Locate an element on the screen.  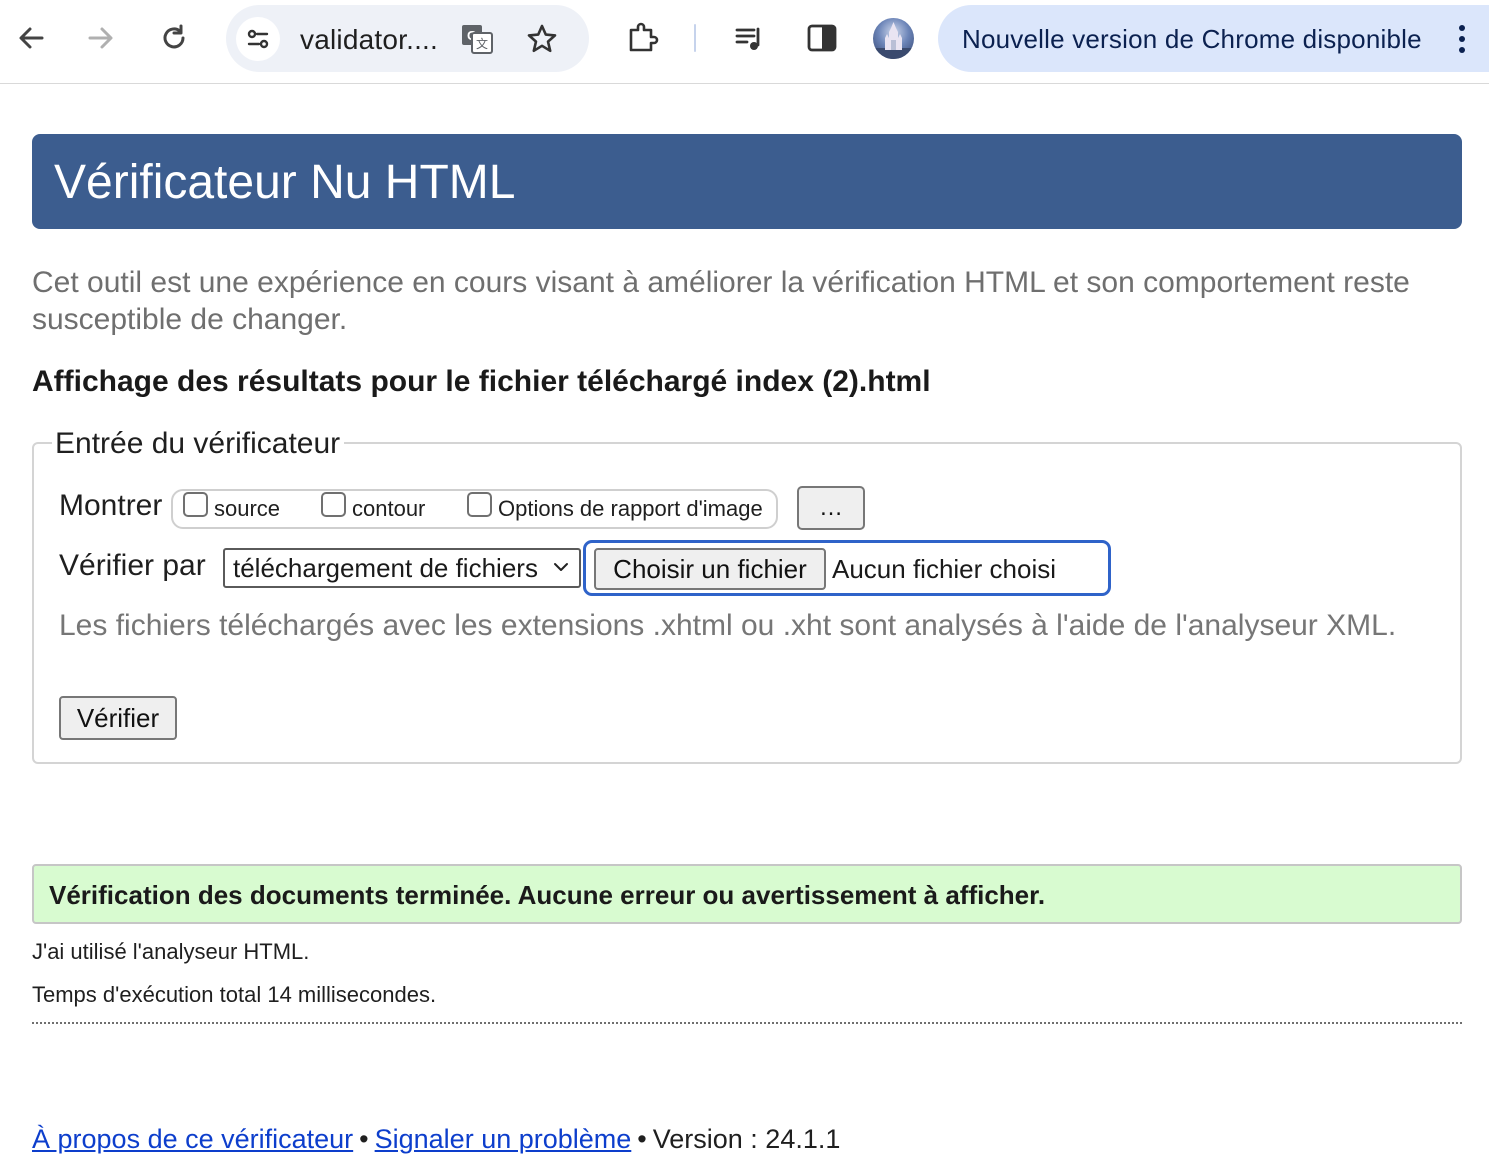
source-label: source is located at coordinates (247, 508).